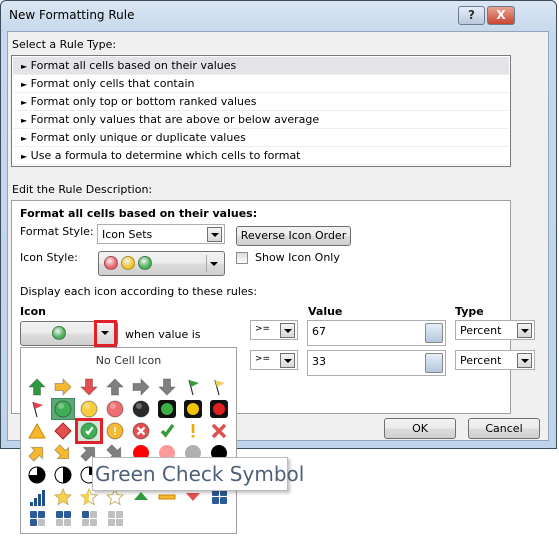 The width and height of the screenshot is (559, 537). What do you see at coordinates (37, 519) in the screenshot?
I see `three-filled-boxes-icon` at bounding box center [37, 519].